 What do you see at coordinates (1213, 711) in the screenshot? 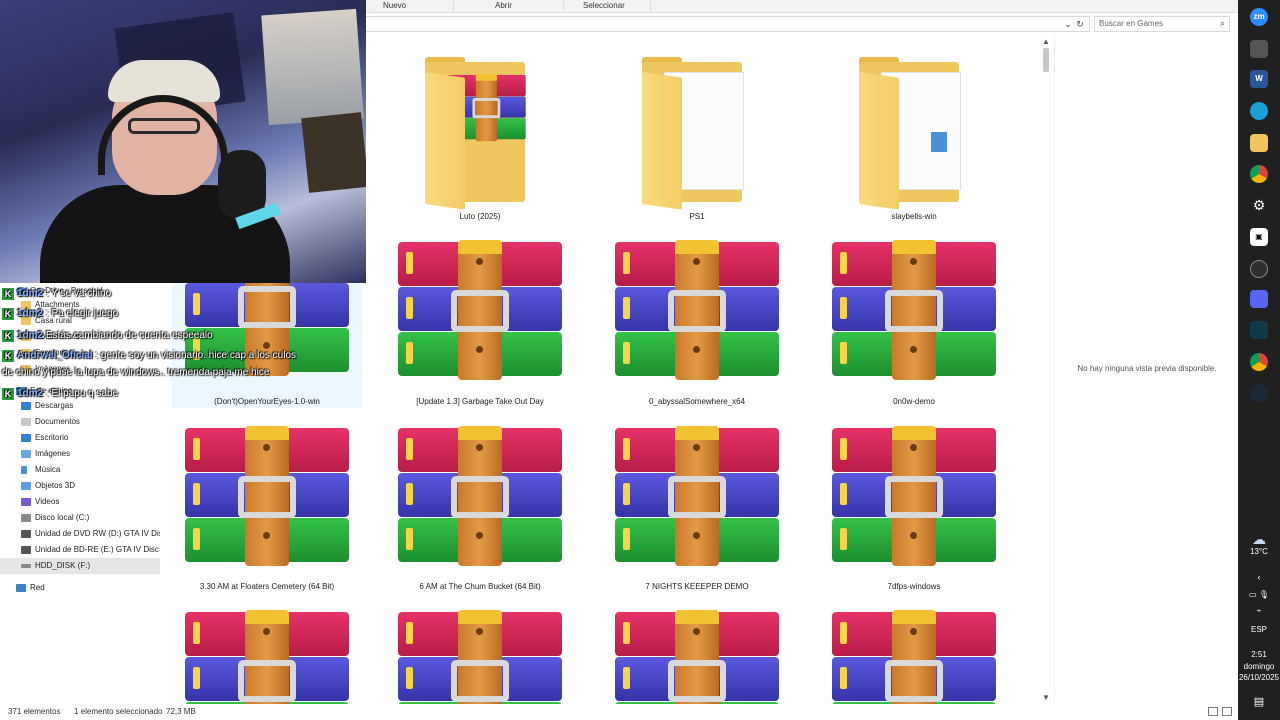
I see `details-view-icon` at bounding box center [1213, 711].